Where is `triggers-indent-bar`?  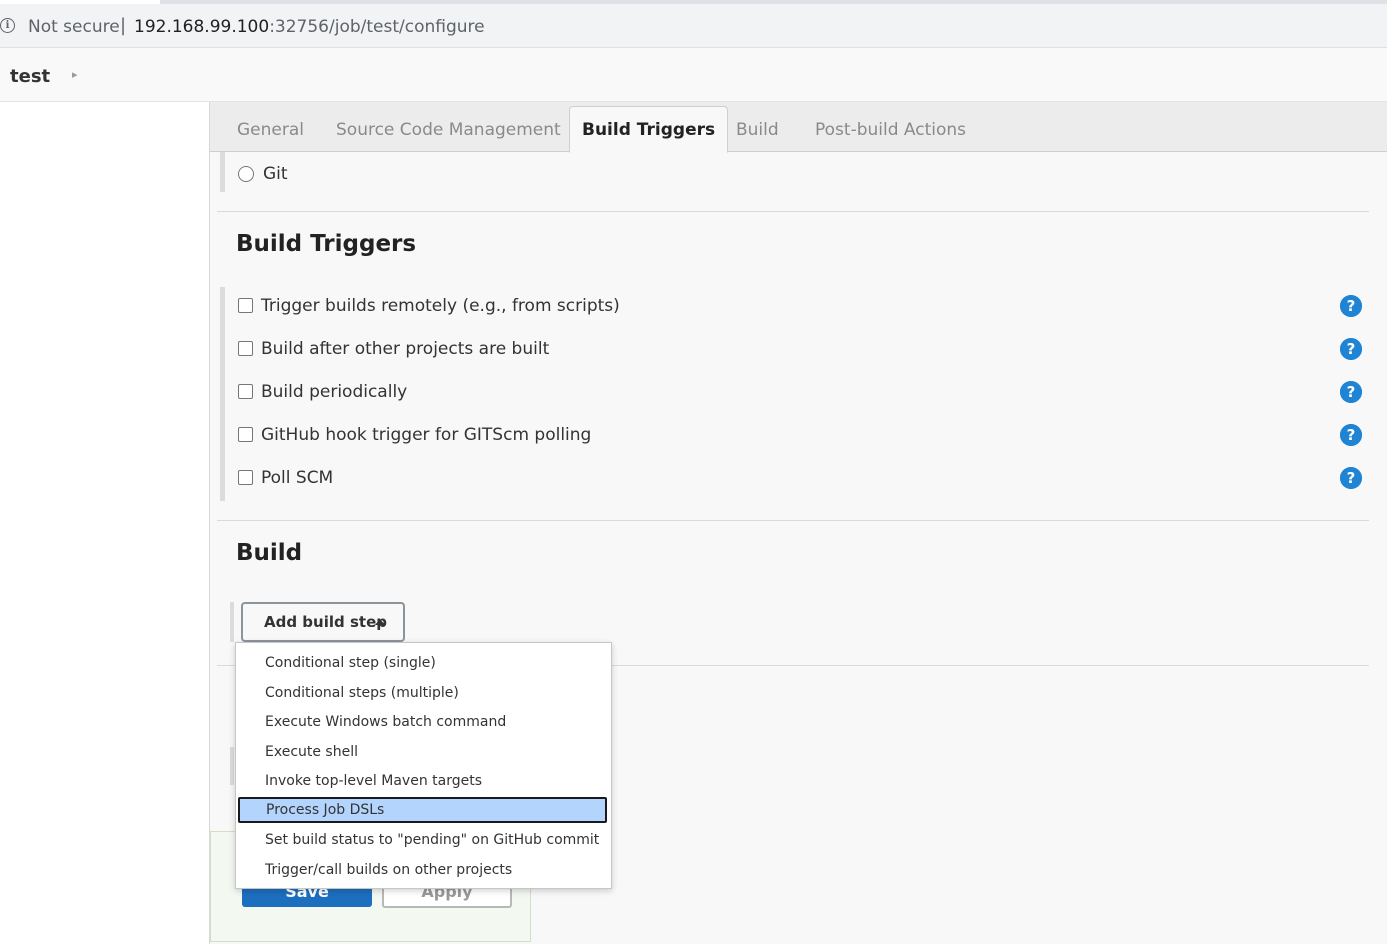 triggers-indent-bar is located at coordinates (222, 394).